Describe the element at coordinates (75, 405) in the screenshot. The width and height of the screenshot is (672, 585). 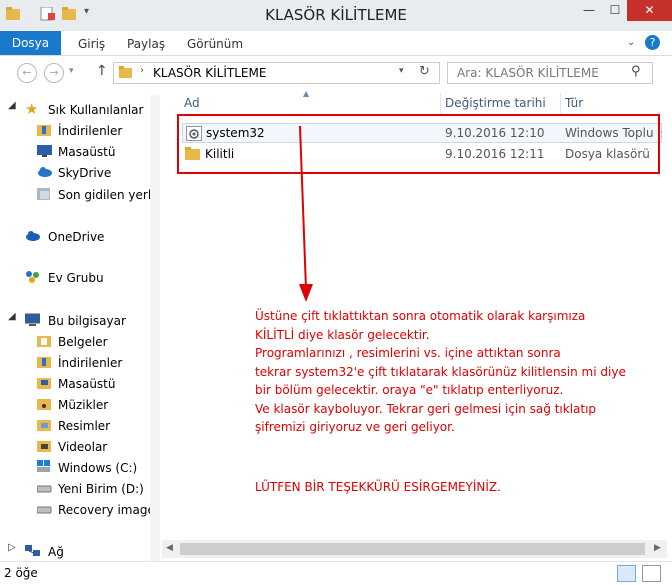
I see `nav-item-music: Müzikler` at that location.